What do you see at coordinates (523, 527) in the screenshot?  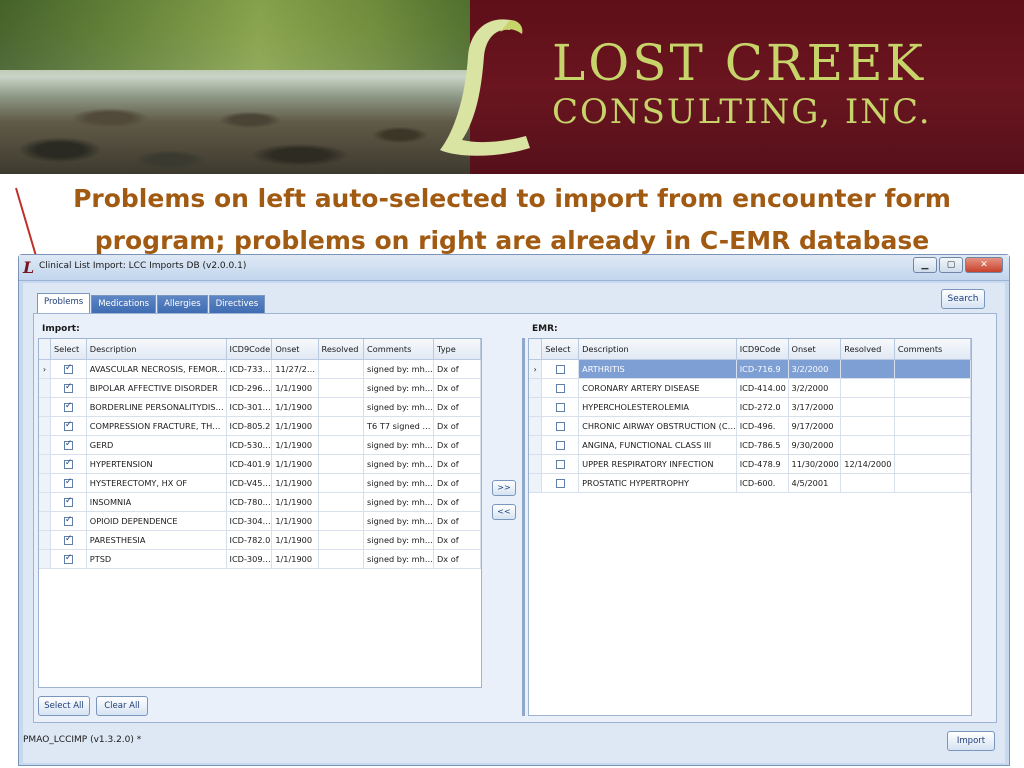 I see `panel-splitter` at bounding box center [523, 527].